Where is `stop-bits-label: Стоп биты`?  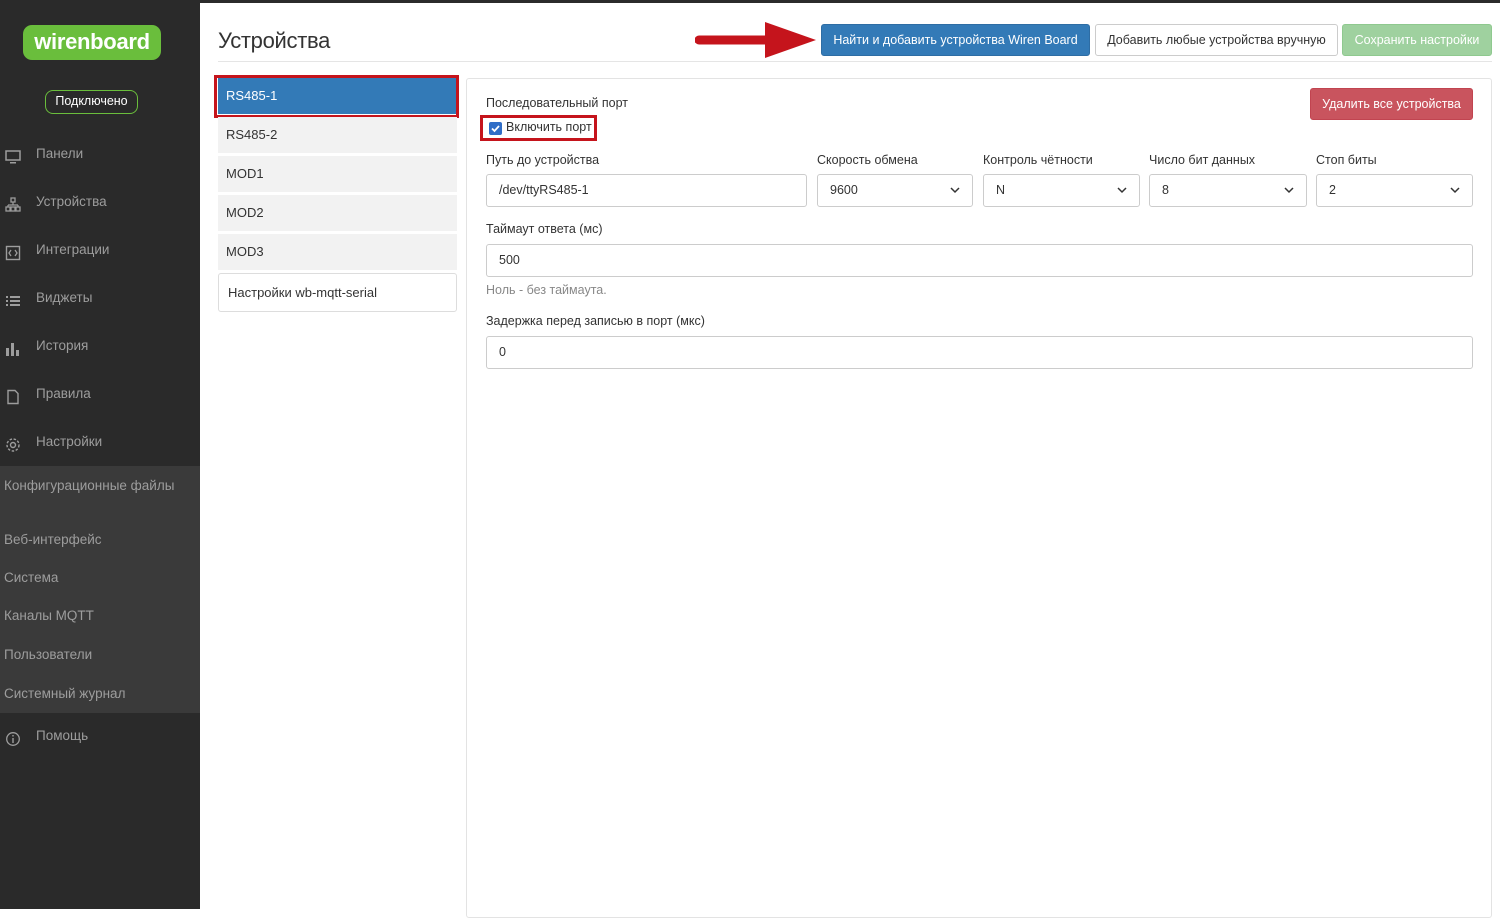
stop-bits-label: Стоп биты is located at coordinates (1346, 160).